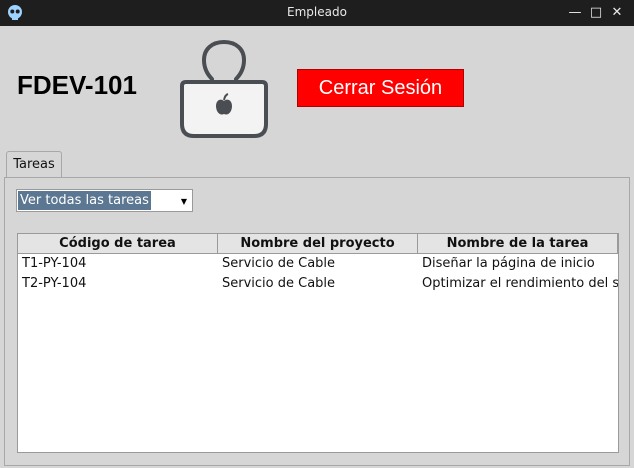 The image size is (634, 468). What do you see at coordinates (77, 85) in the screenshot?
I see `employee-id-label: FDEV-101` at bounding box center [77, 85].